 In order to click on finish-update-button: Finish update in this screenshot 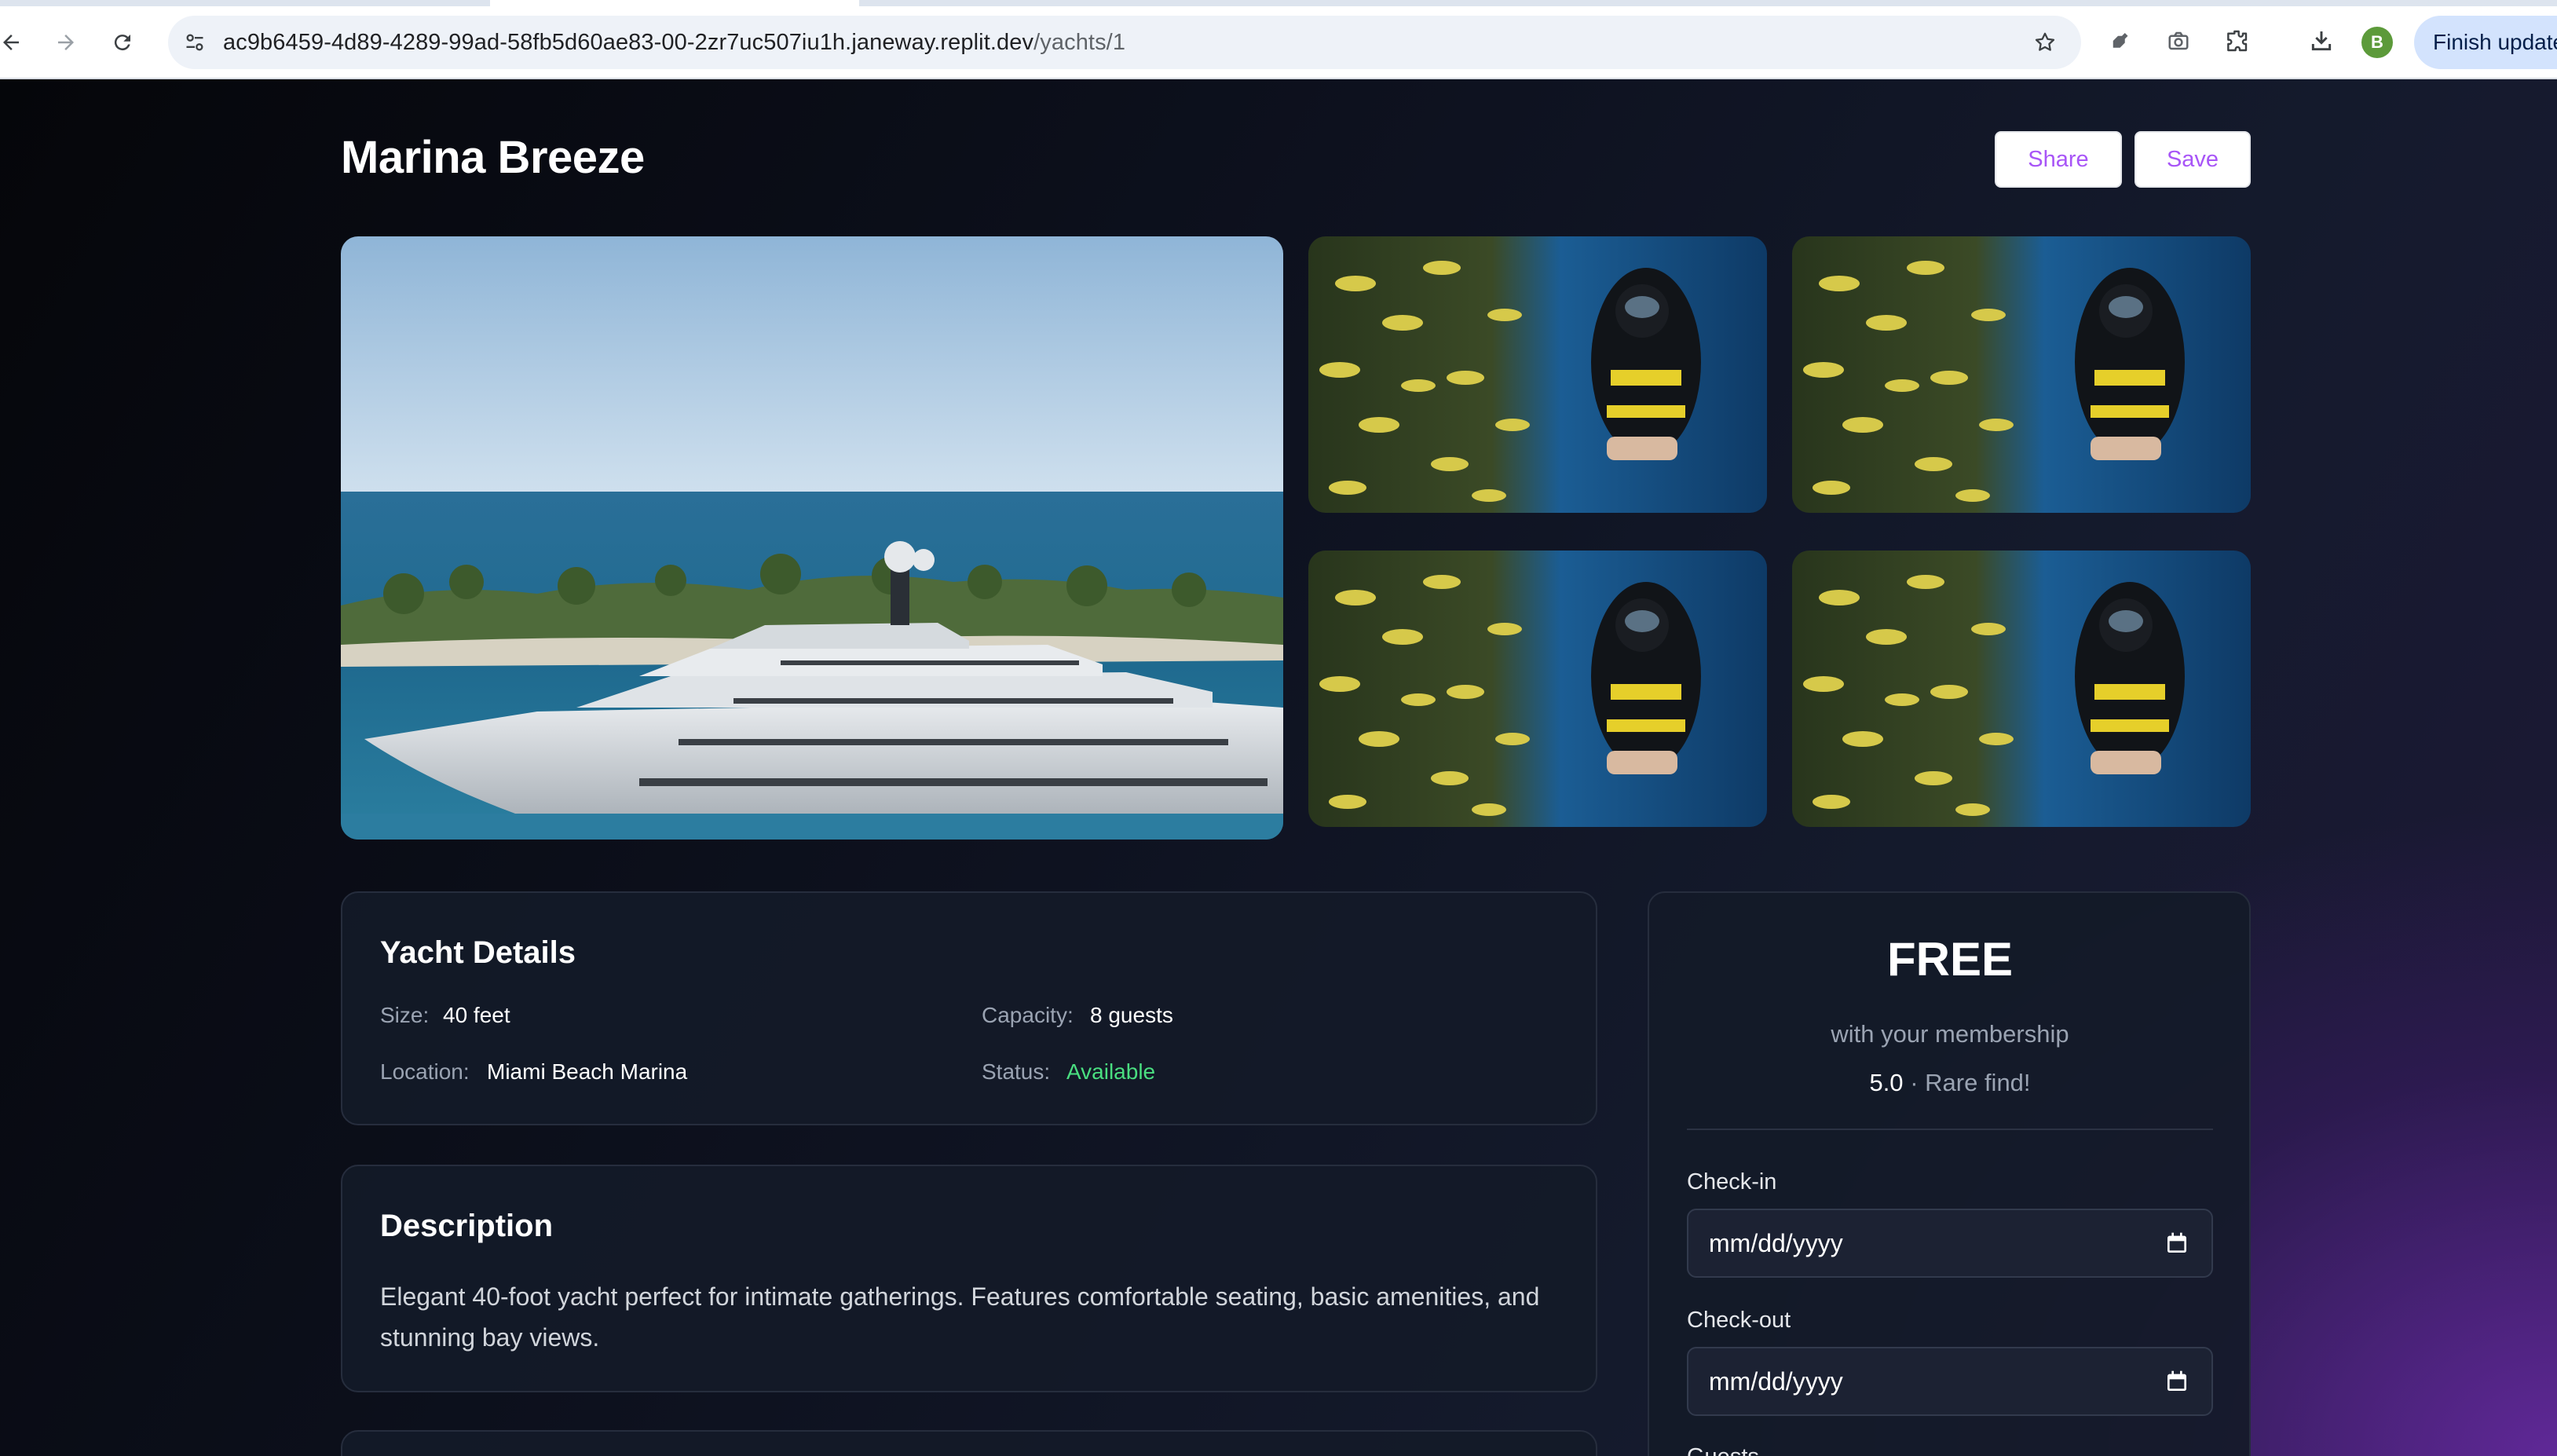, I will do `click(2485, 42)`.